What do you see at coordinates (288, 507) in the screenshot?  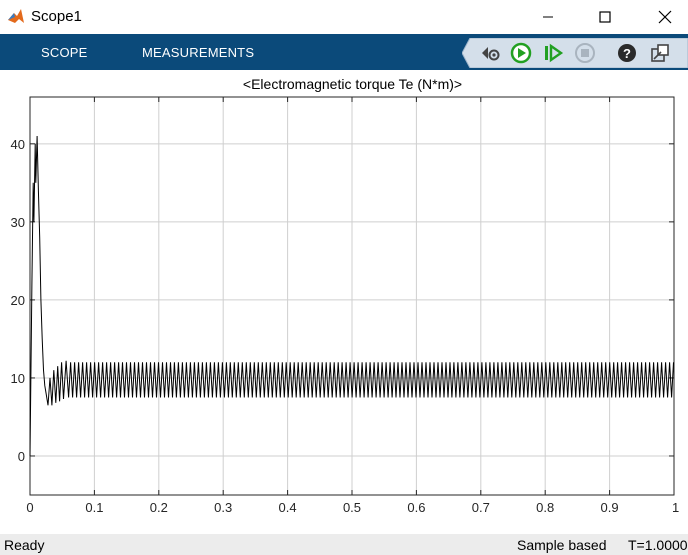 I see `x-tick-label: 0.4` at bounding box center [288, 507].